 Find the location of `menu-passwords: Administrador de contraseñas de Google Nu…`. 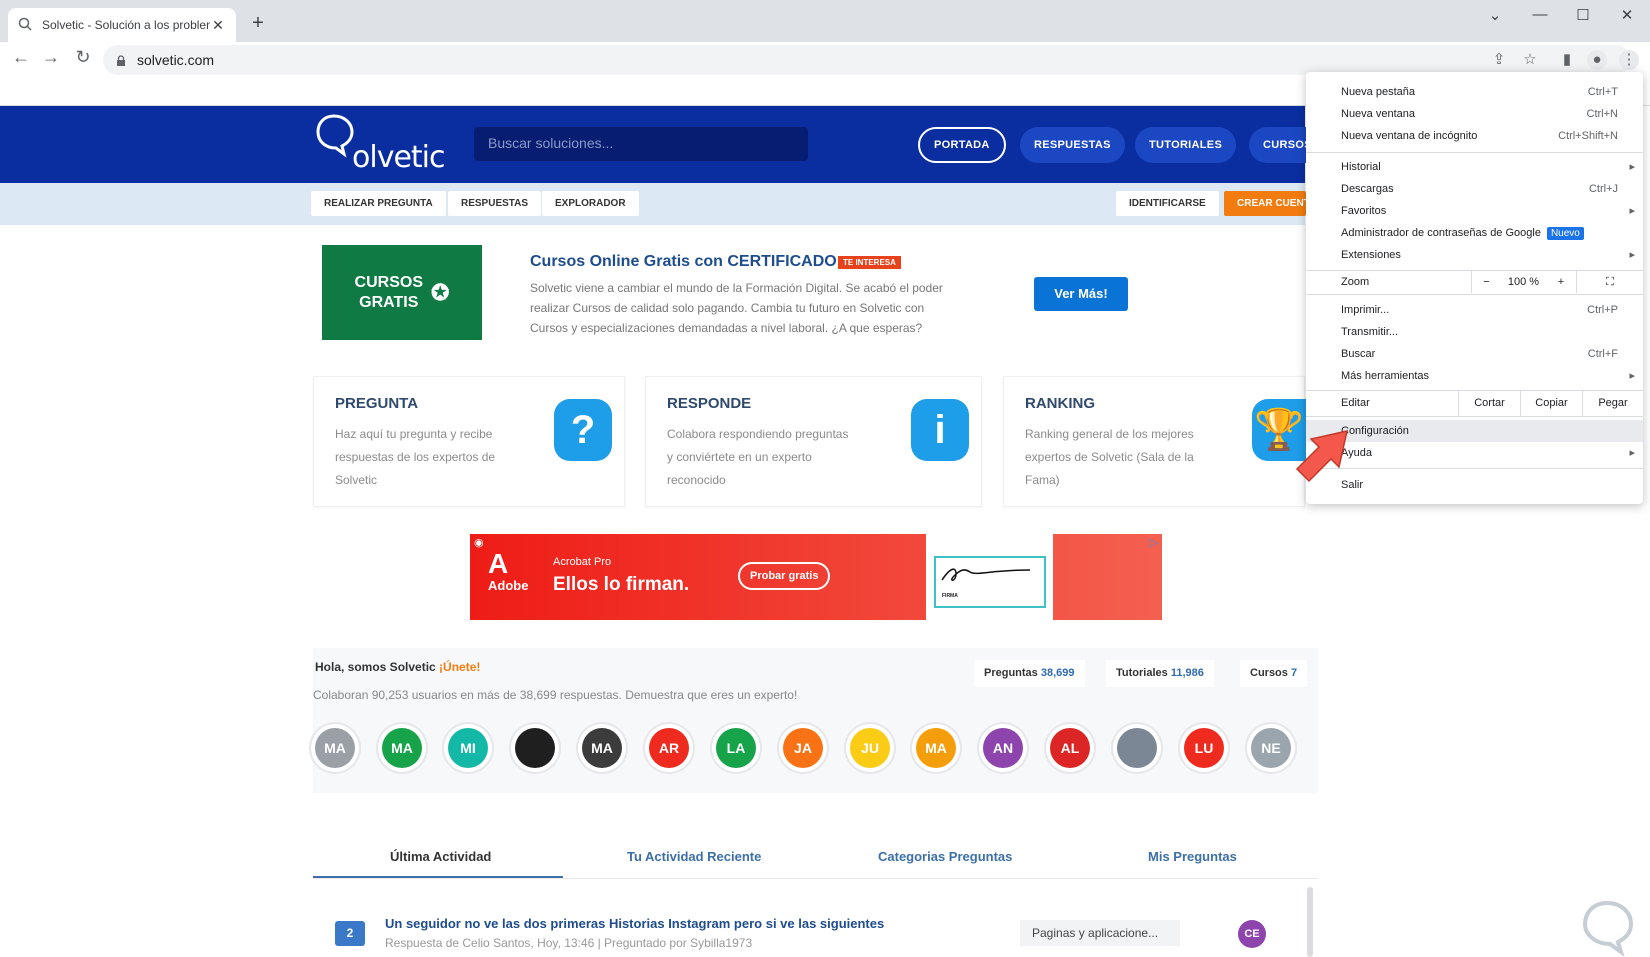

menu-passwords: Administrador de contraseñas de Google Nu… is located at coordinates (1474, 233).